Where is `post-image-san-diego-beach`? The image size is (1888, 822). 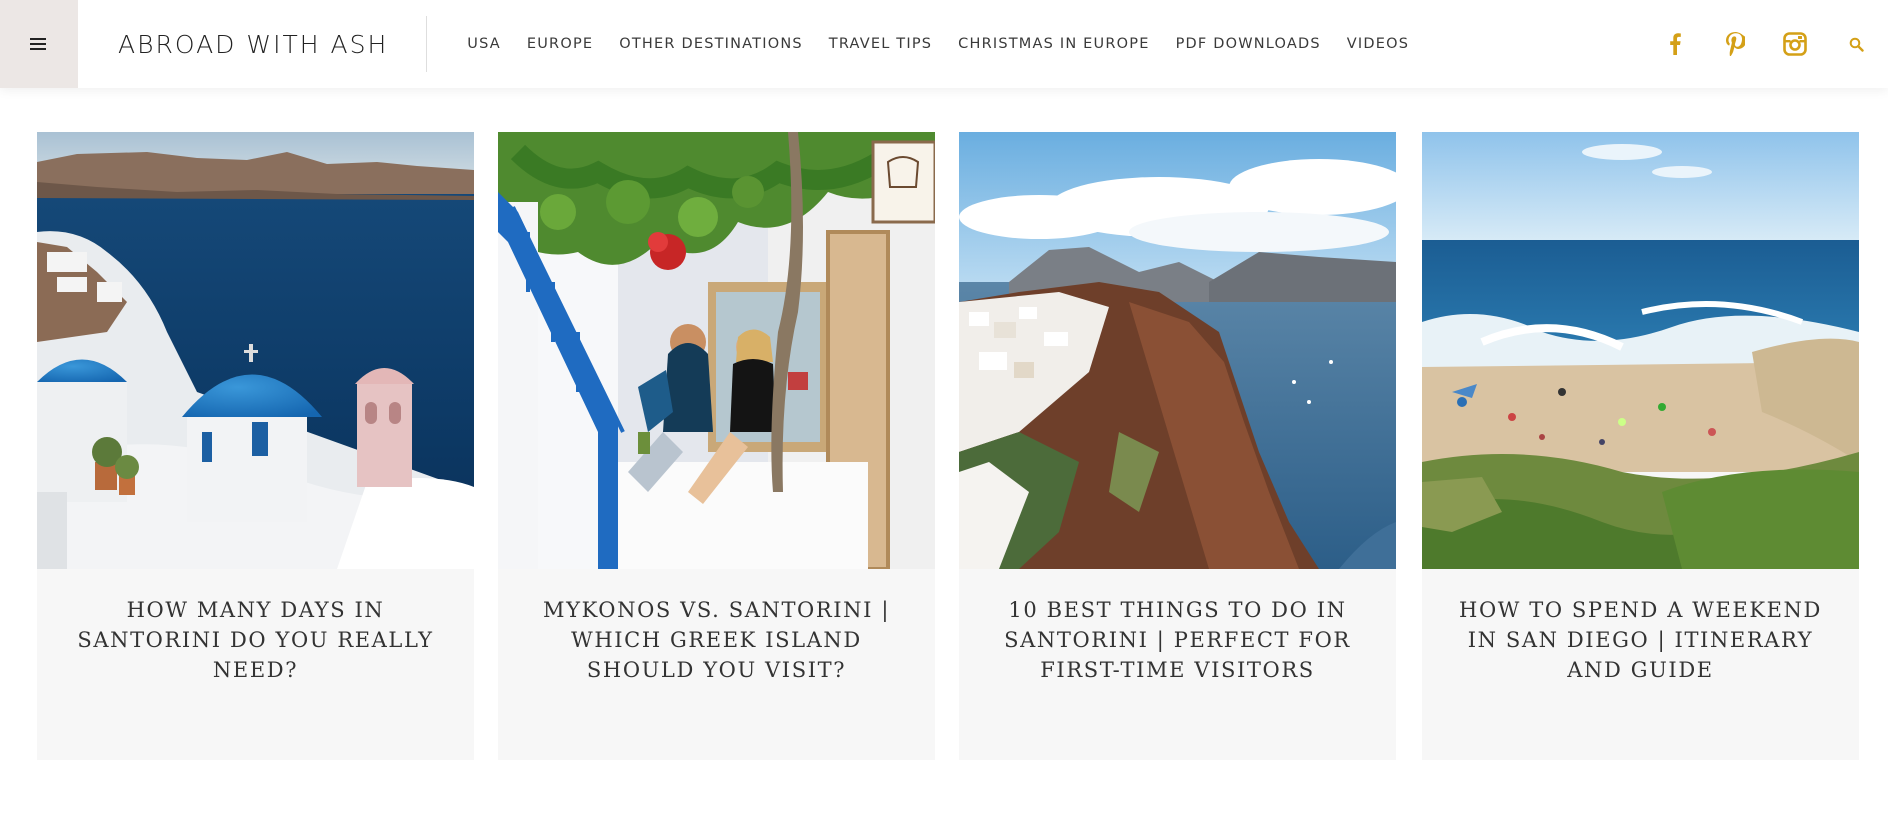 post-image-san-diego-beach is located at coordinates (1640, 350).